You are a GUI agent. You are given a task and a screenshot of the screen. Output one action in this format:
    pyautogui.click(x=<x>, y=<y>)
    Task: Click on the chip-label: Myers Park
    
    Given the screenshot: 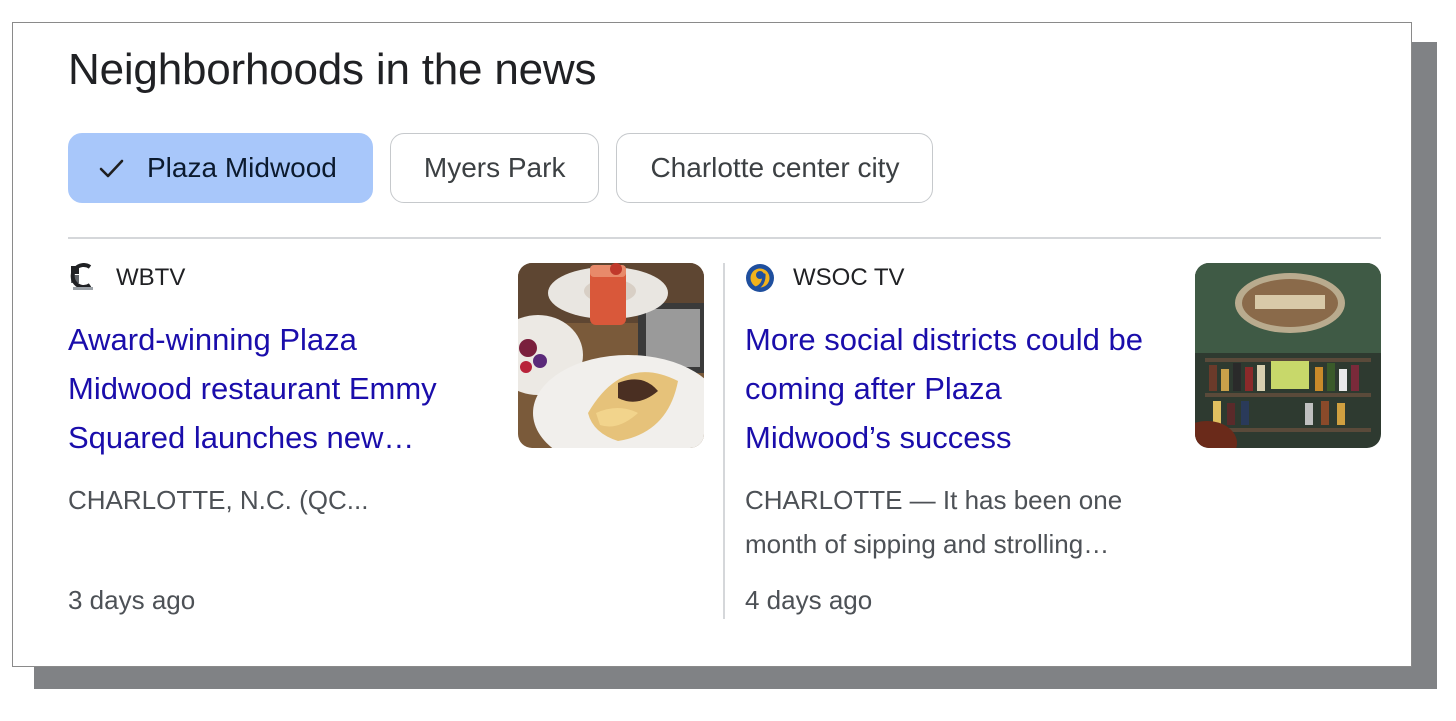 What is the action you would take?
    pyautogui.click(x=494, y=167)
    